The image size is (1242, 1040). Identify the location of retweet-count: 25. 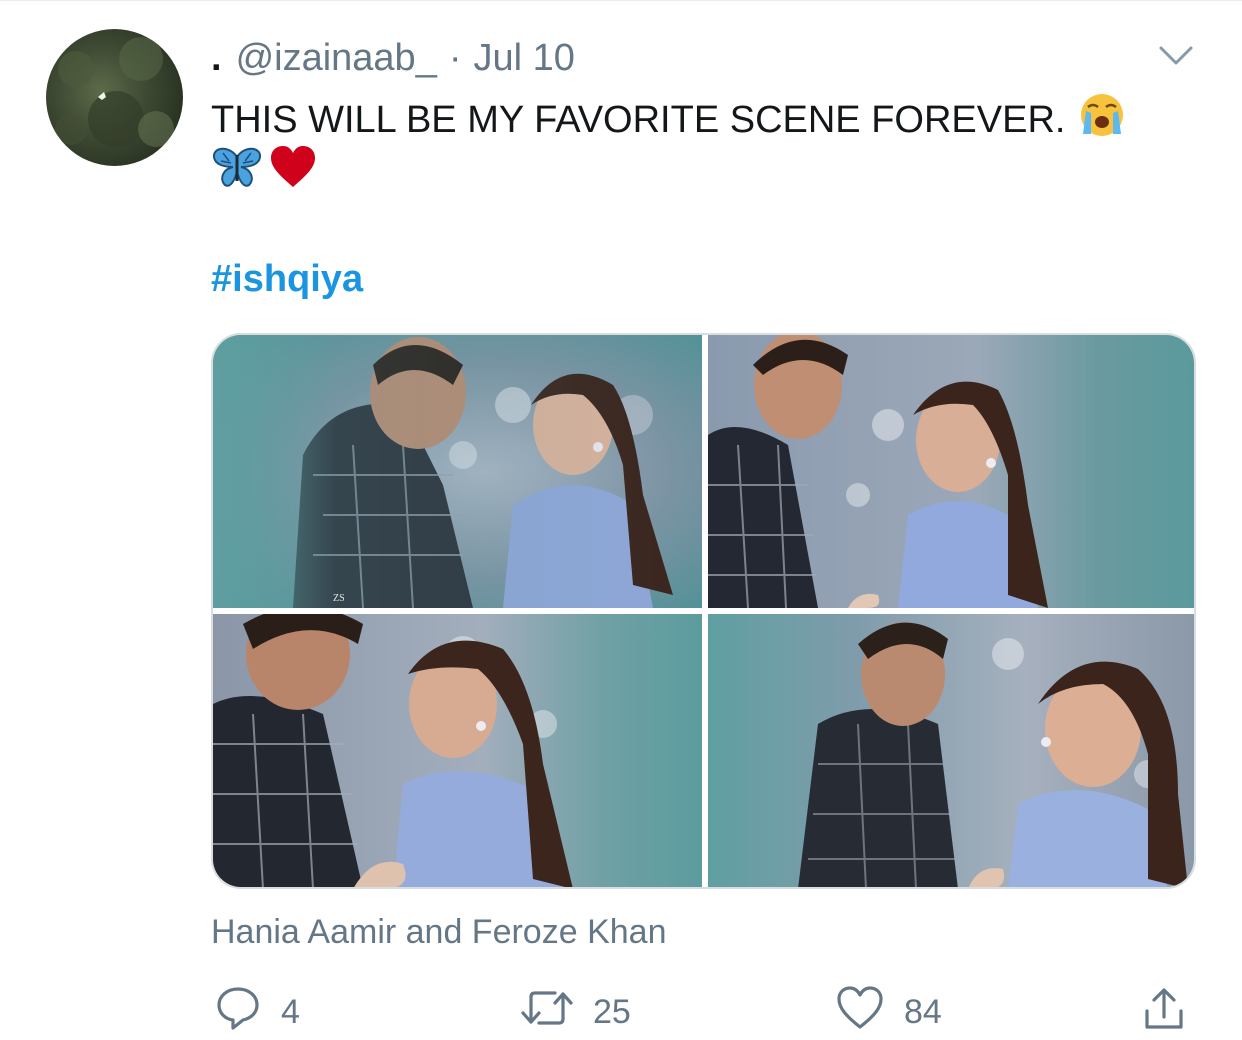
(612, 1011).